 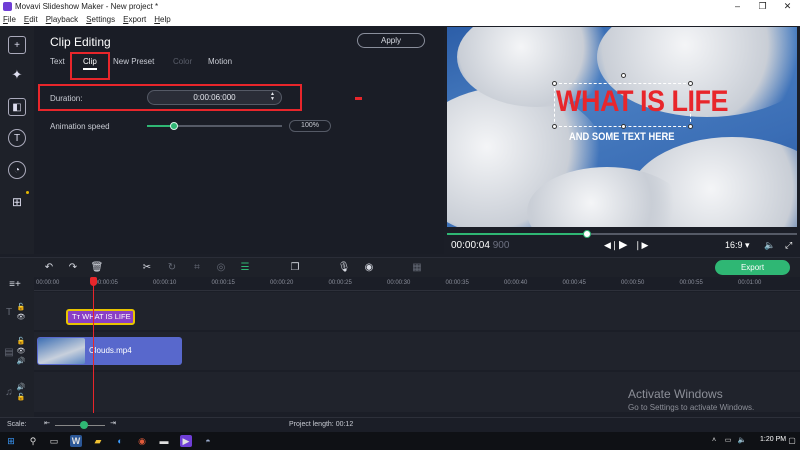 What do you see at coordinates (97, 267) in the screenshot?
I see `delete-icon: 🗑` at bounding box center [97, 267].